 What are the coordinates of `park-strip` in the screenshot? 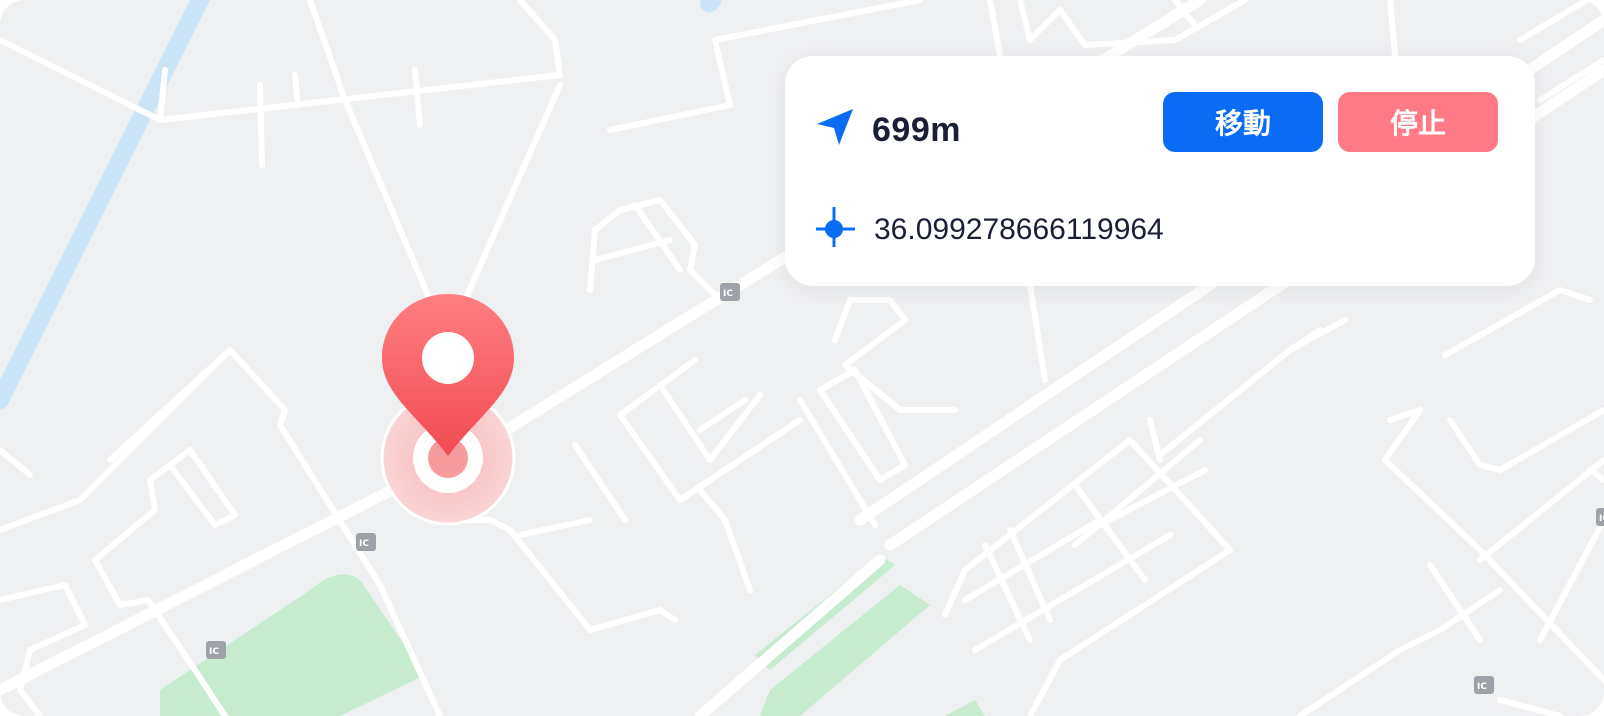 It's located at (842, 635).